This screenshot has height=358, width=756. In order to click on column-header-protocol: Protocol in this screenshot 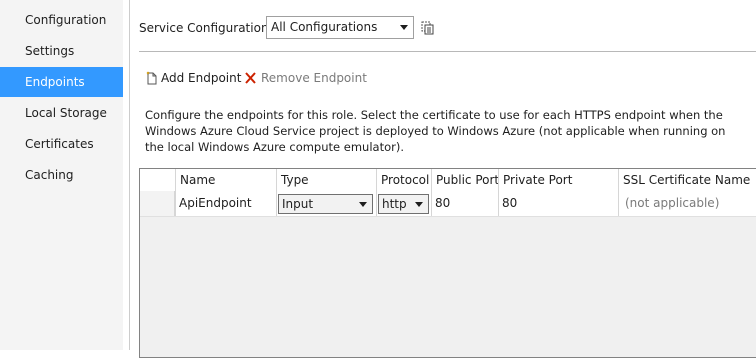, I will do `click(403, 180)`.